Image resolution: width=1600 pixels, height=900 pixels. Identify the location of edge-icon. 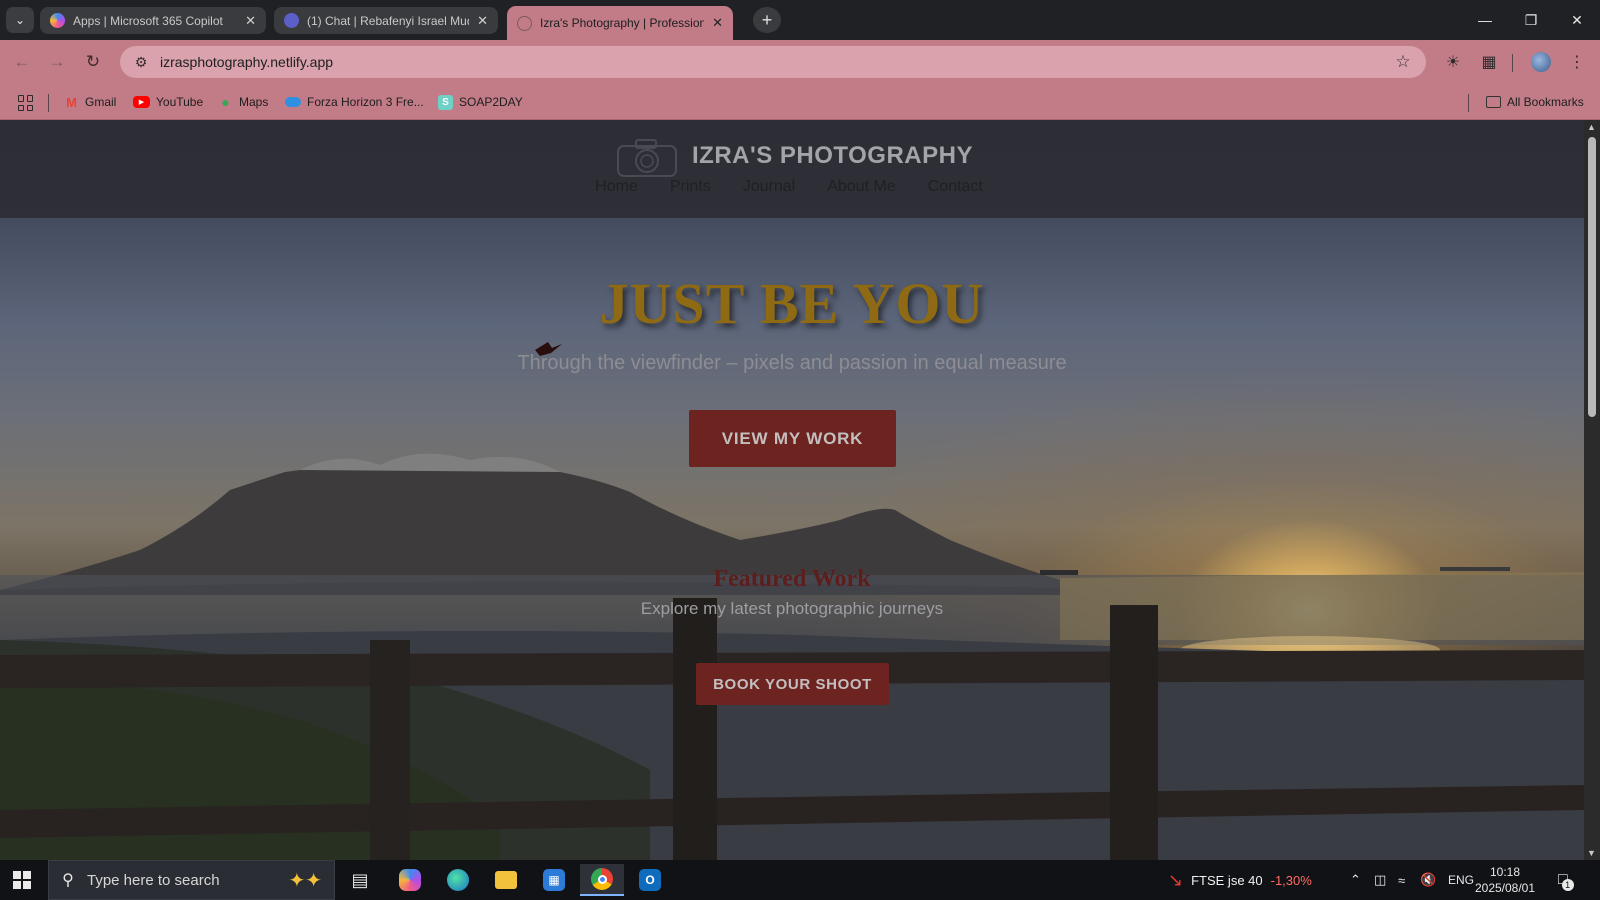
(458, 880).